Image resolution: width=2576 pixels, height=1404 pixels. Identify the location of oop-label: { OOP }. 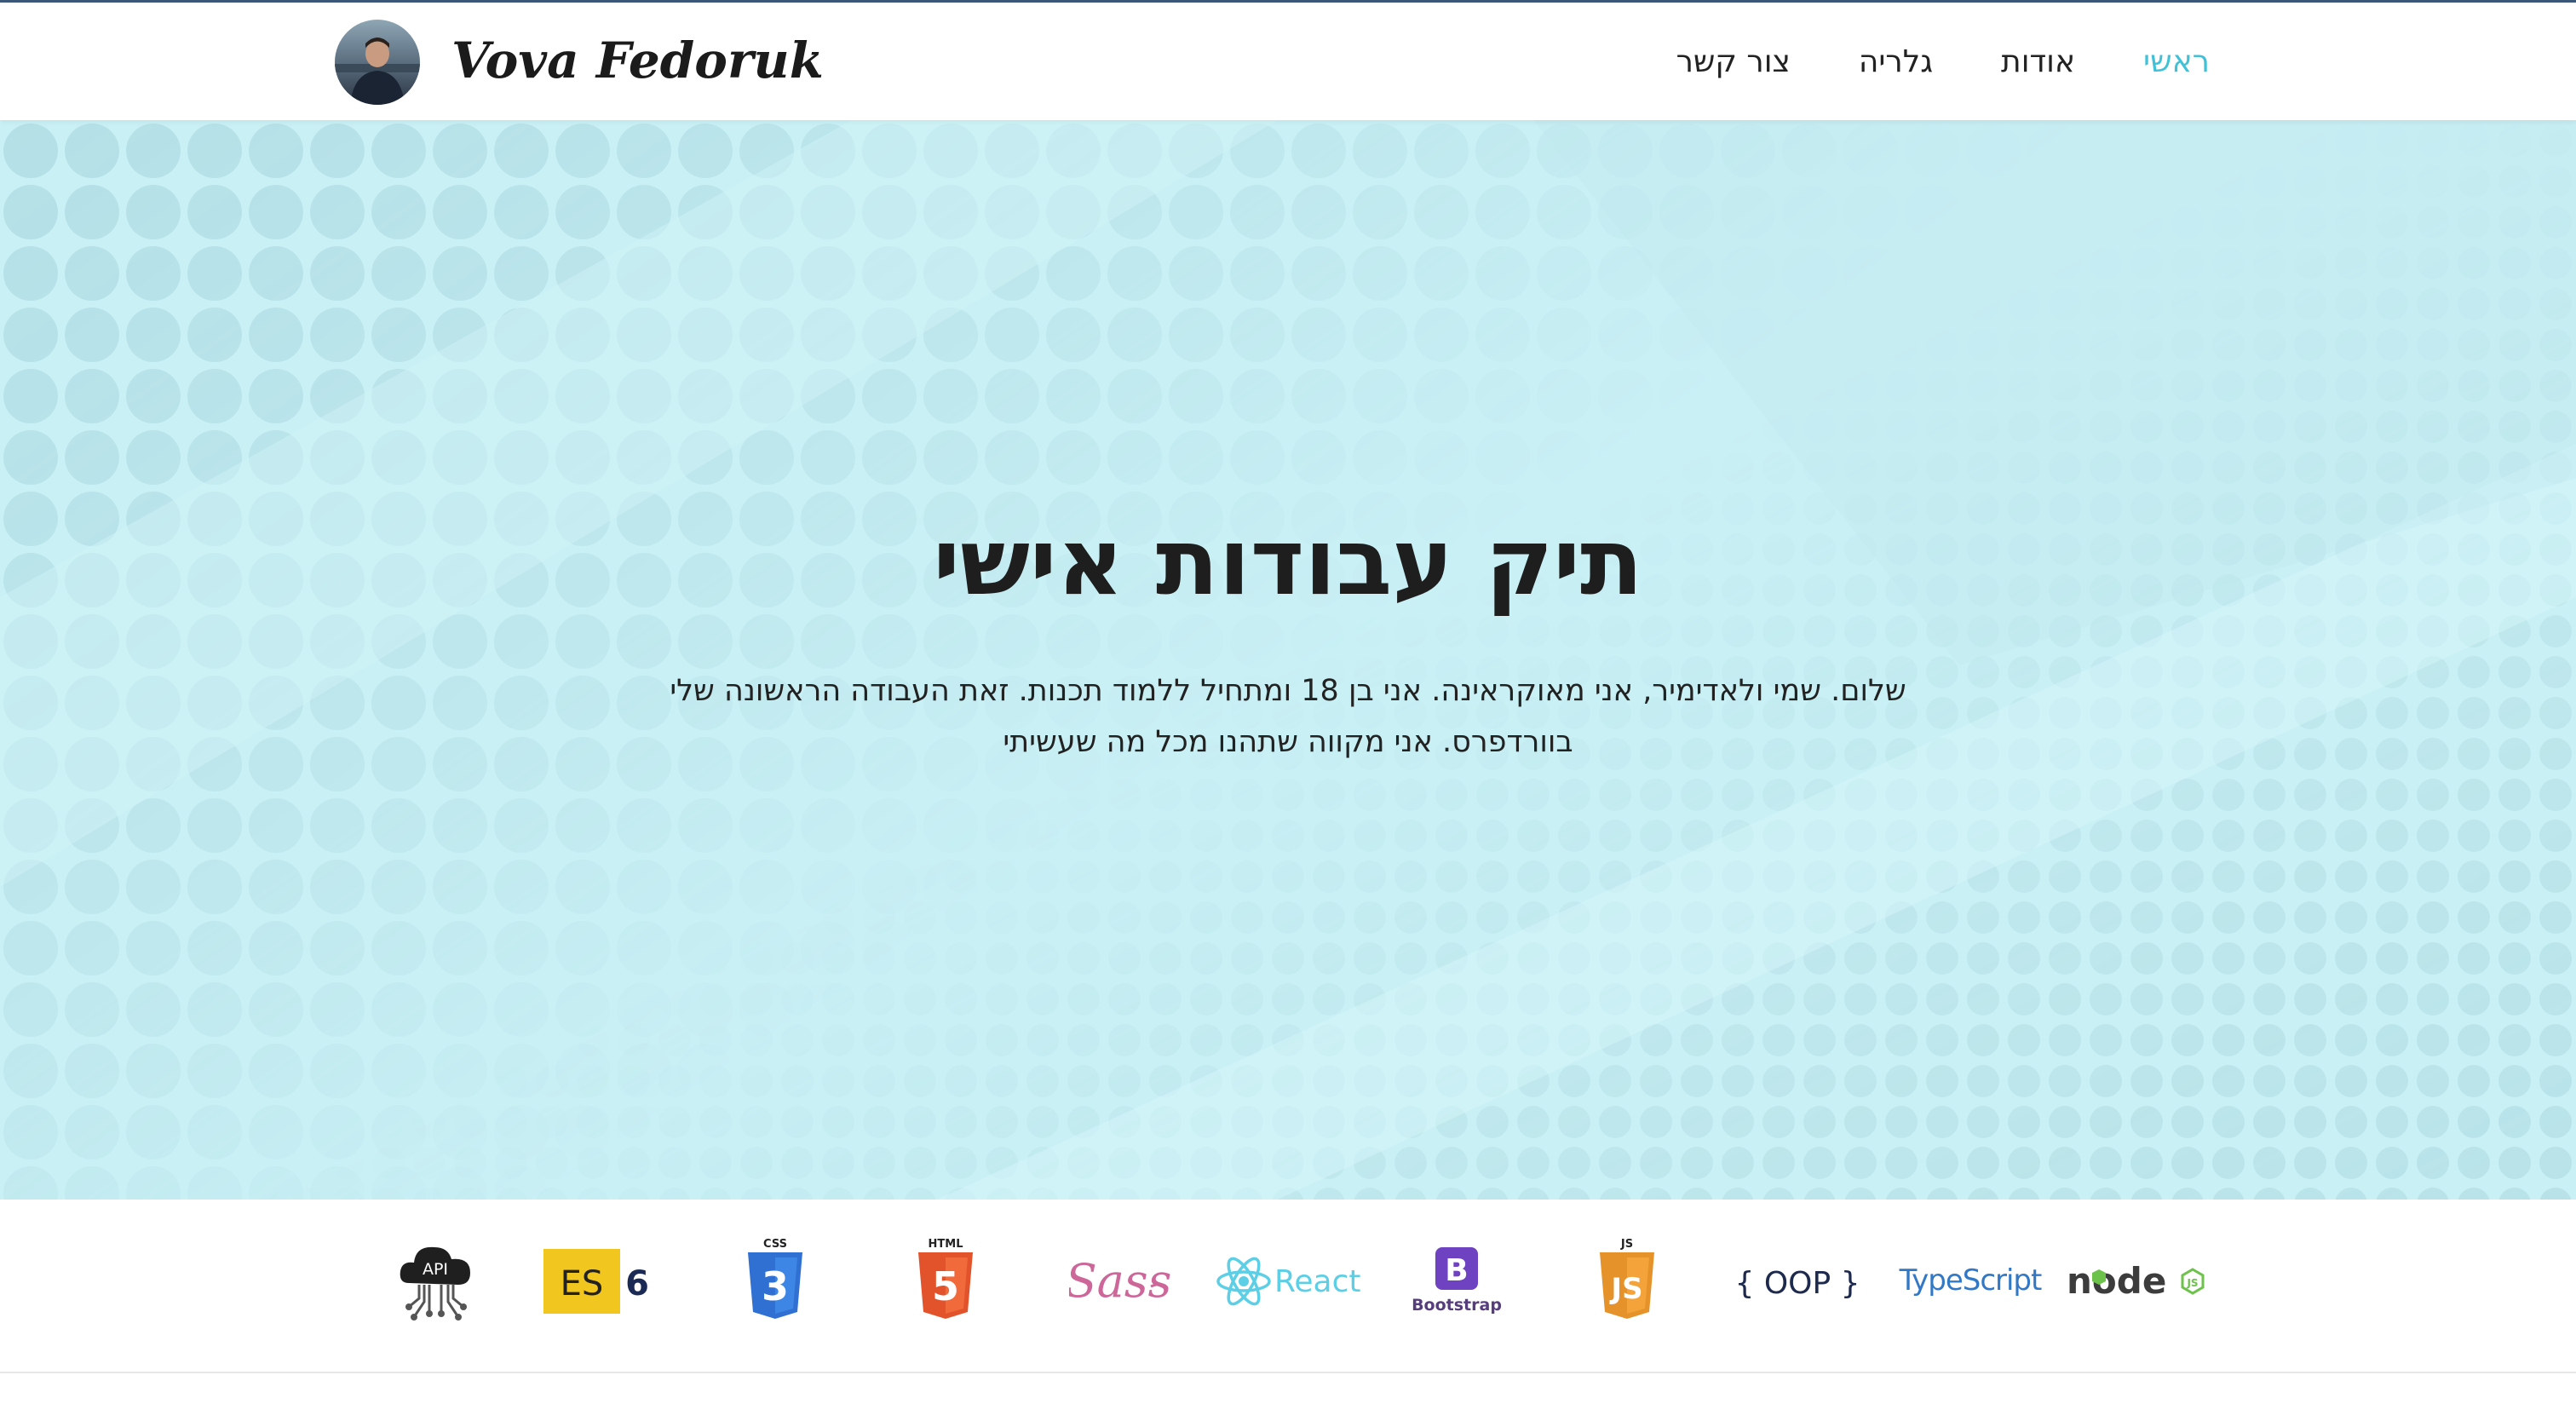
(1797, 1283).